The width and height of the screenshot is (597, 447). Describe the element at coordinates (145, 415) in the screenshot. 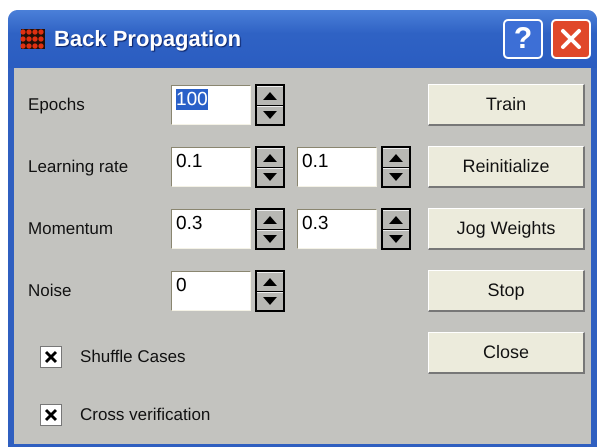

I see `checkbox-label: Cross verification` at that location.